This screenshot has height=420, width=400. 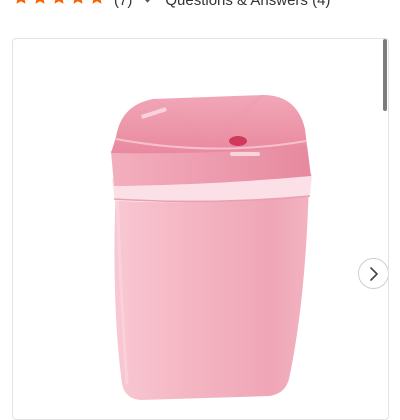 I want to click on next-image-button, so click(x=373, y=273).